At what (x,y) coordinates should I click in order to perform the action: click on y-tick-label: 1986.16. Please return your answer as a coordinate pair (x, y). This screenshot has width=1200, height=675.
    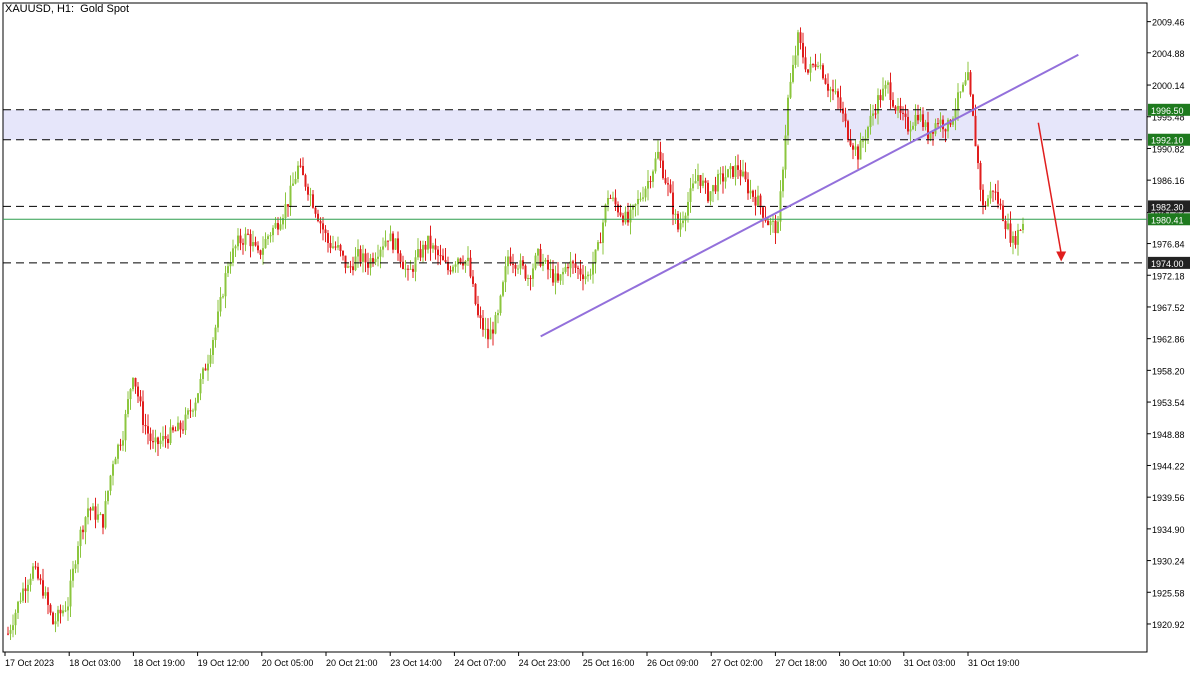
    Looking at the image, I should click on (1168, 181).